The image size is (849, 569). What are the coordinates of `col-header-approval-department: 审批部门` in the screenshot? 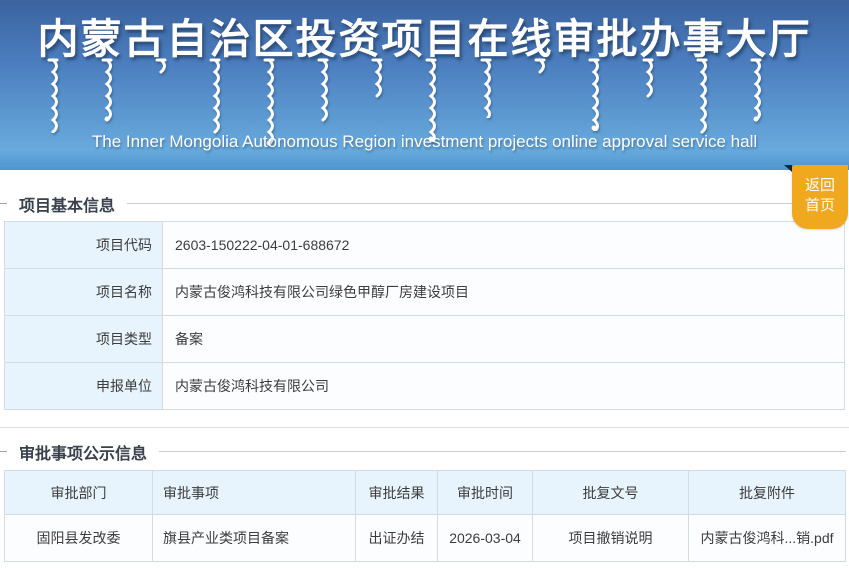 It's located at (78, 492).